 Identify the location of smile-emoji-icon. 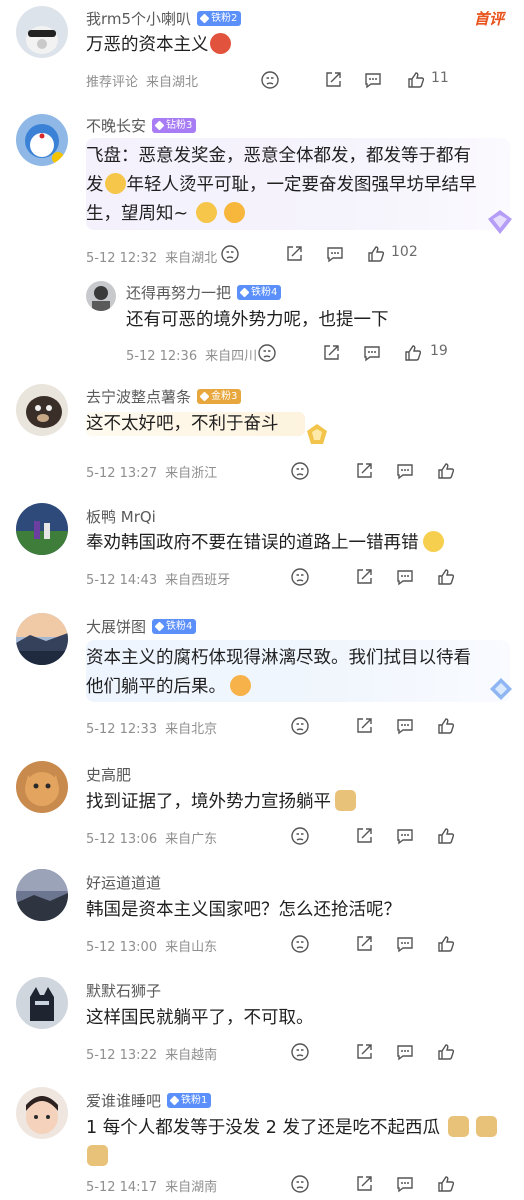
(433, 541).